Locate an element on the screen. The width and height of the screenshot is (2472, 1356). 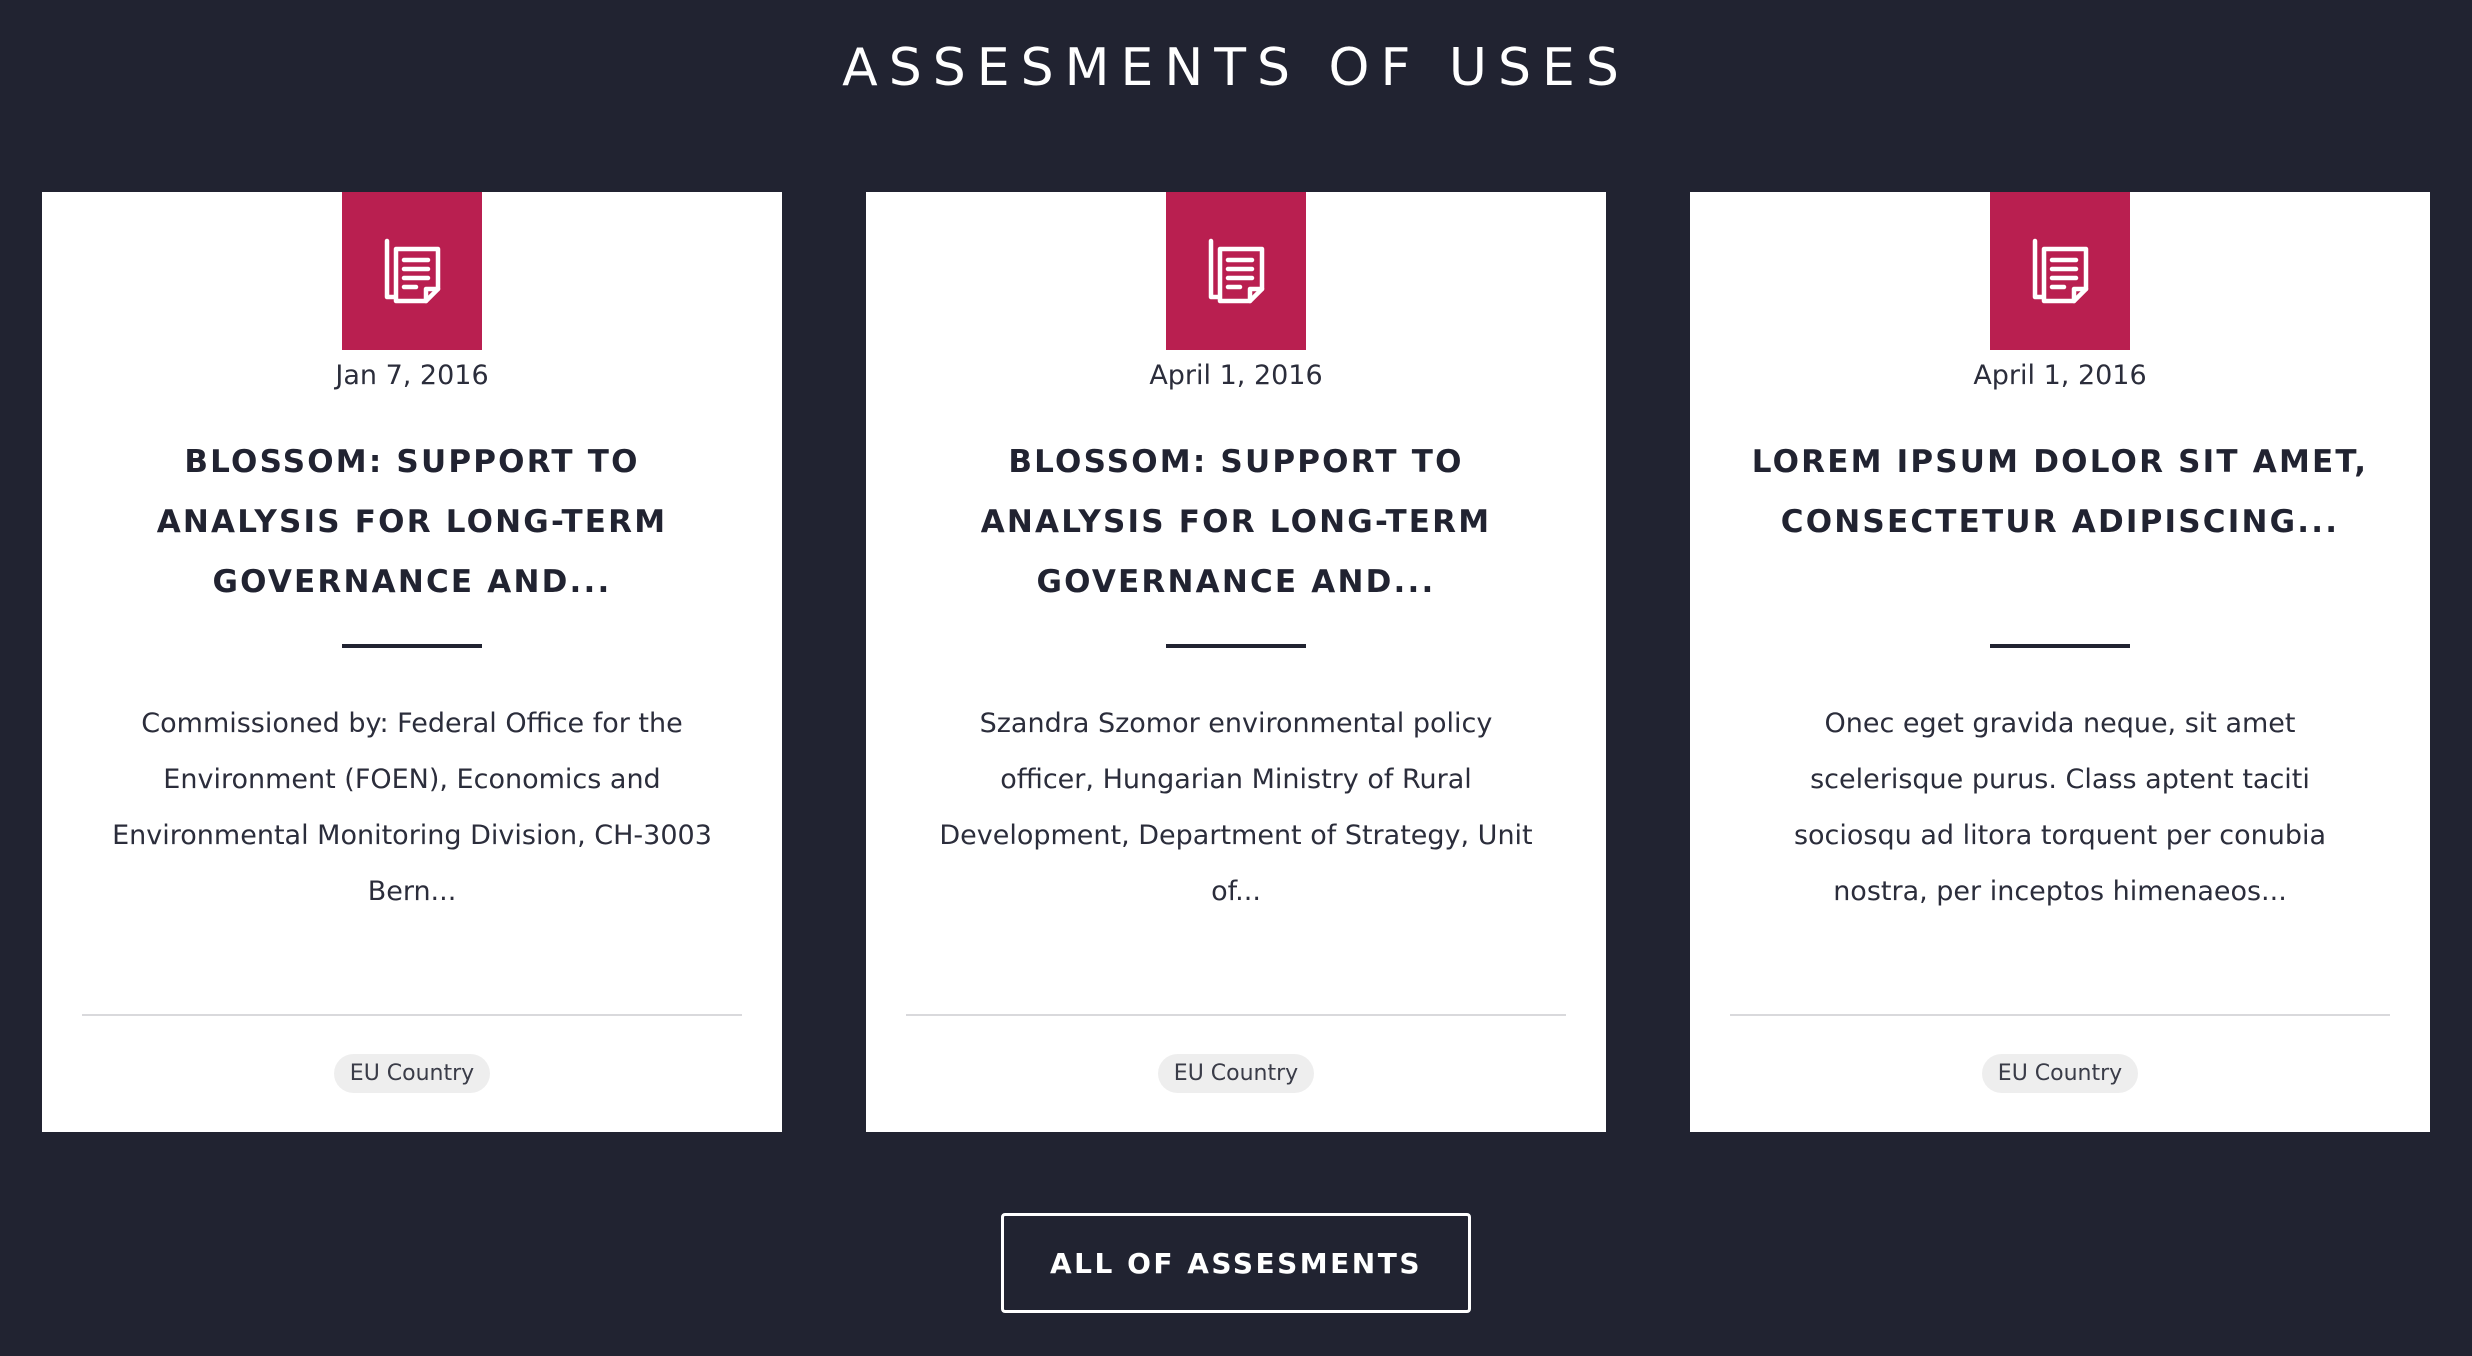
all-assessments-button: ALL OF ASSESMENTS is located at coordinates (1236, 1263).